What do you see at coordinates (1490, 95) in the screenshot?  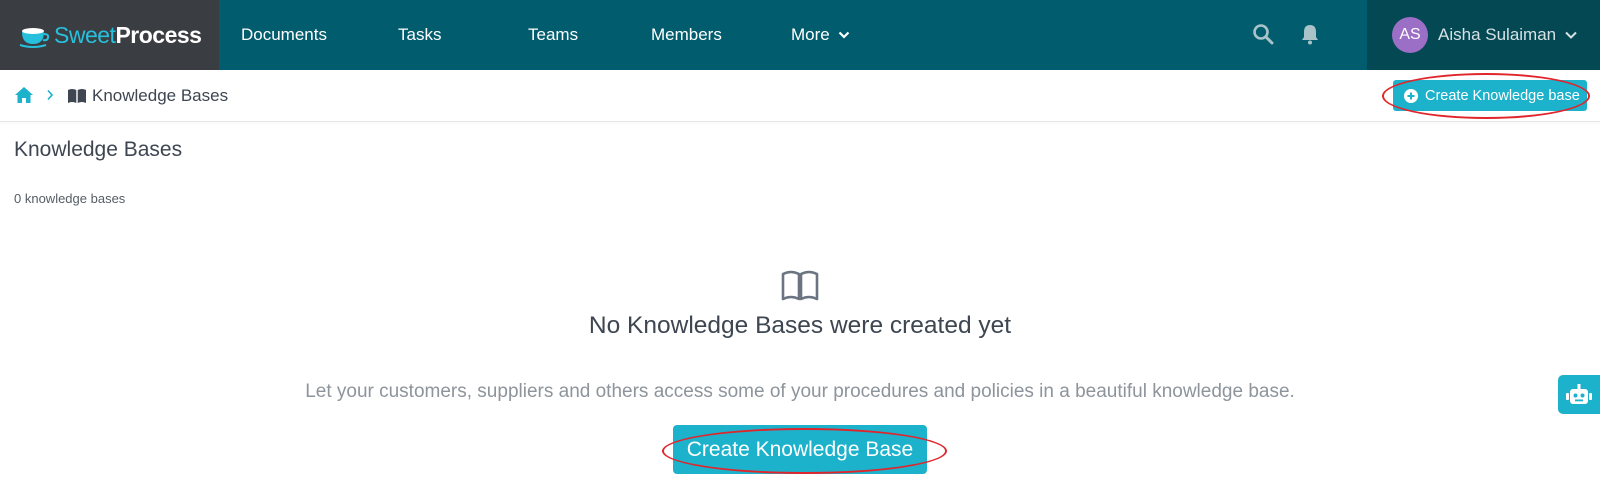 I see `create-knowledge-base-button-top: Create Knowledge base` at bounding box center [1490, 95].